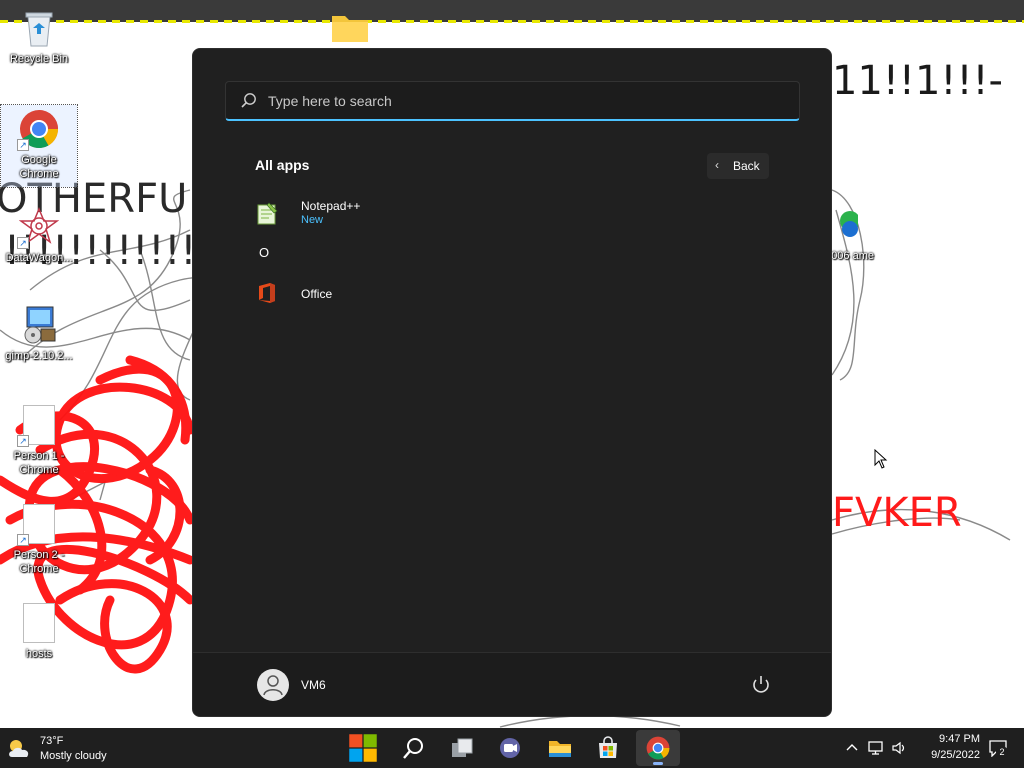 The height and width of the screenshot is (768, 1024). What do you see at coordinates (52, 741) in the screenshot?
I see `weather-temperature: 73°F` at bounding box center [52, 741].